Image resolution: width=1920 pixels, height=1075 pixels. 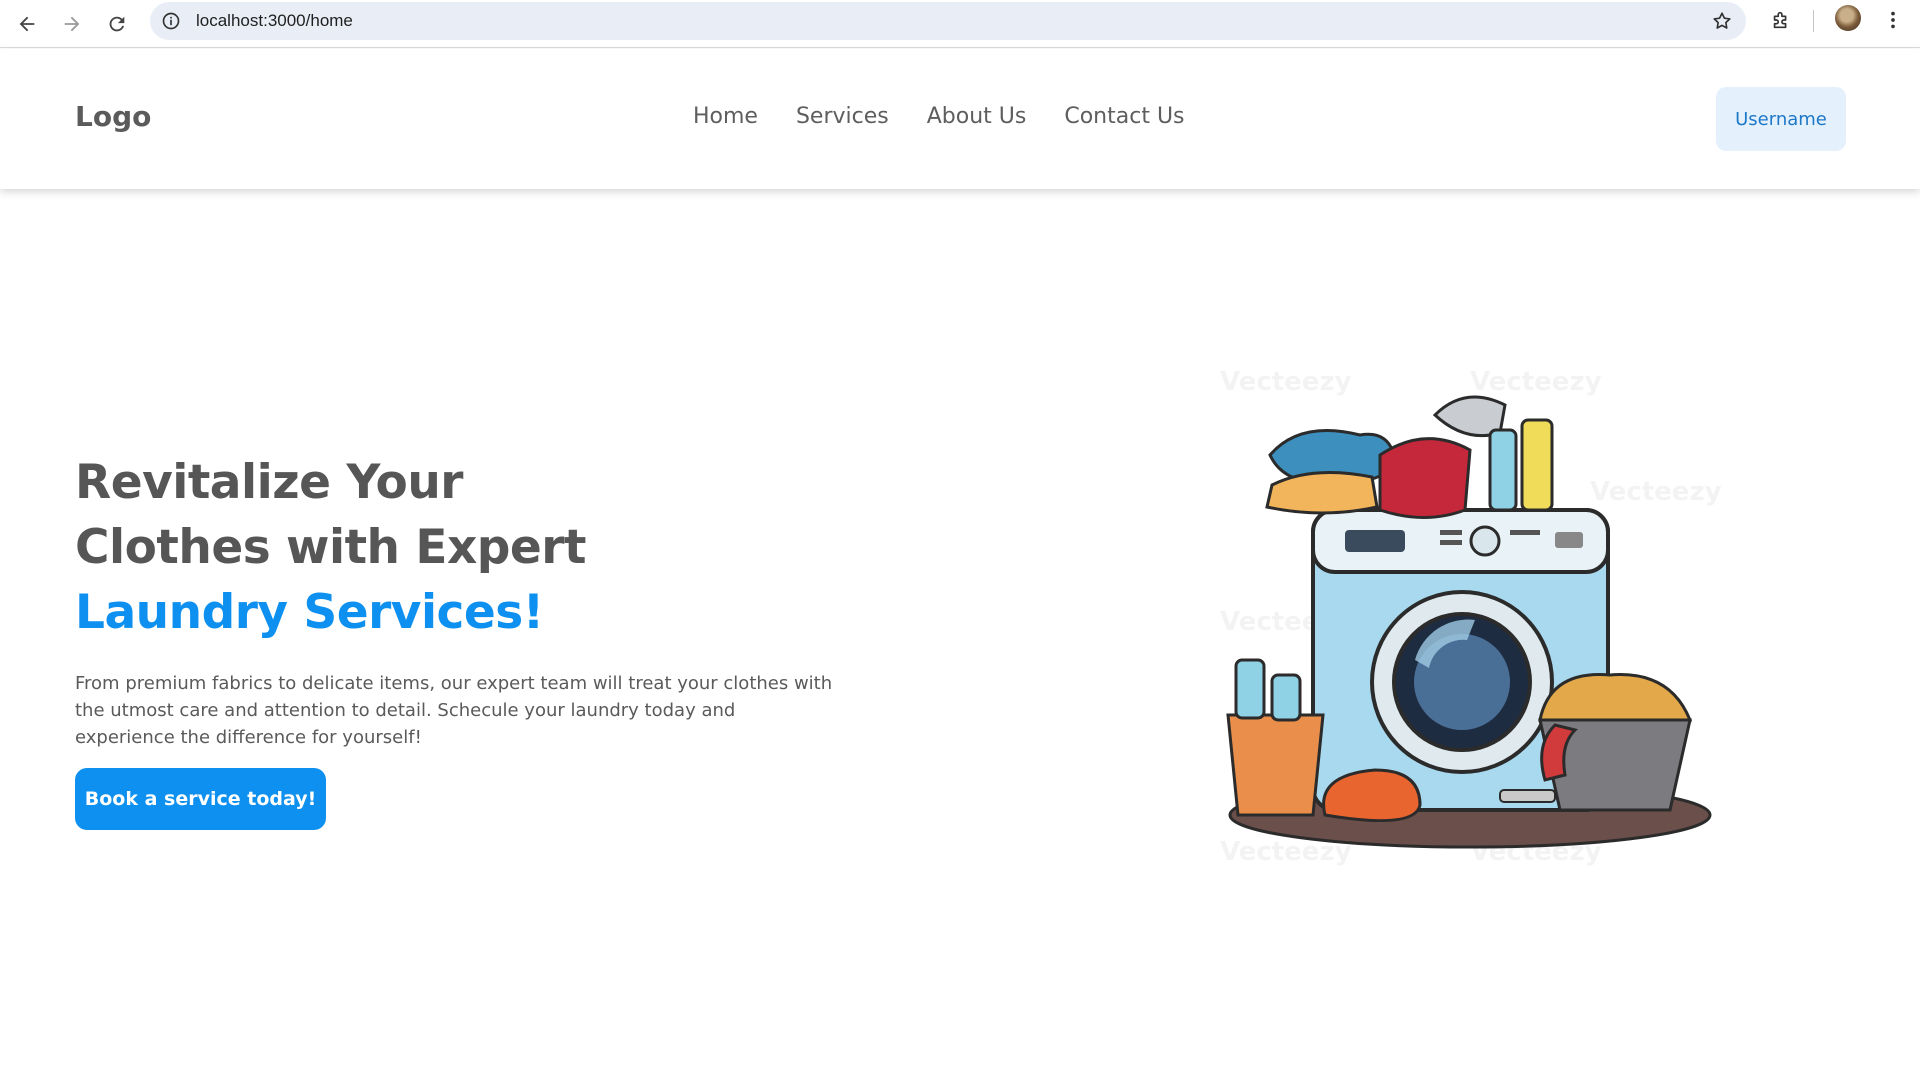 What do you see at coordinates (1893, 20) in the screenshot?
I see `more-vert-icon` at bounding box center [1893, 20].